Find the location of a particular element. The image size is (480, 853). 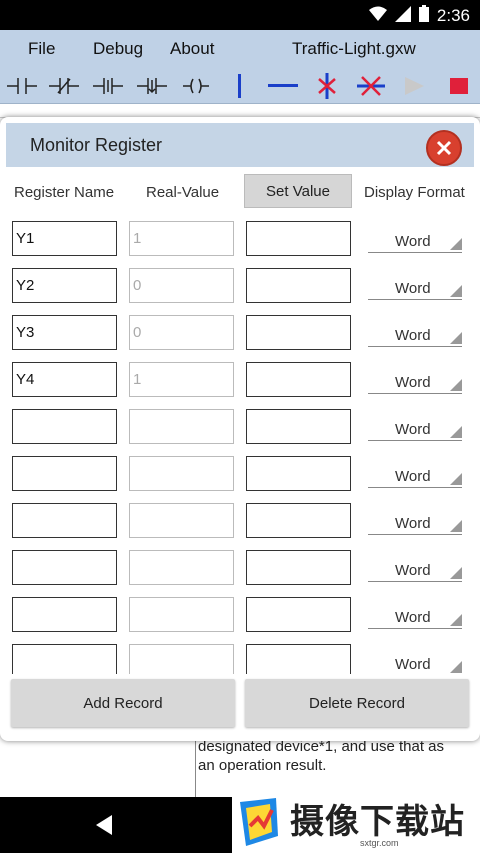

menu-file: File is located at coordinates (41, 49).